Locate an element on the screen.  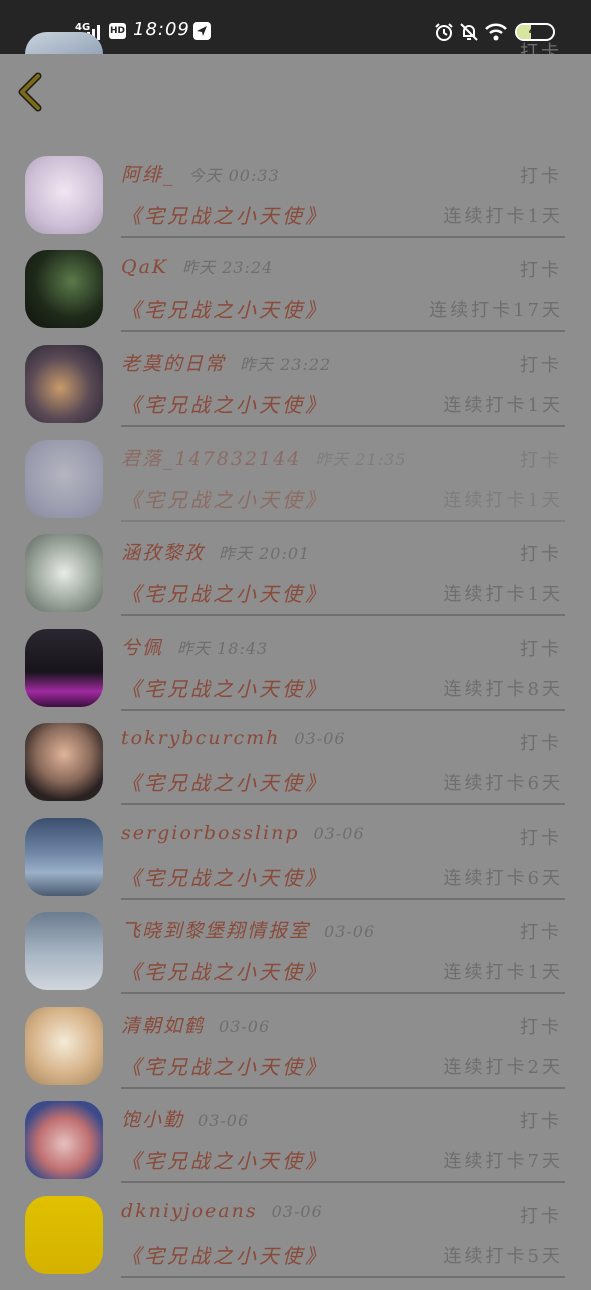
top-bar is located at coordinates (295, 89).